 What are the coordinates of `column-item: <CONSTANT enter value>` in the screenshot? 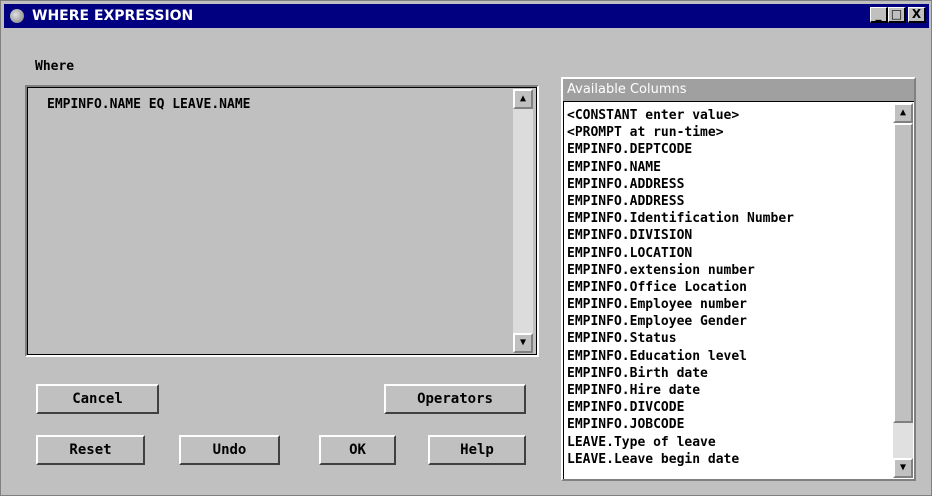 It's located at (680, 115).